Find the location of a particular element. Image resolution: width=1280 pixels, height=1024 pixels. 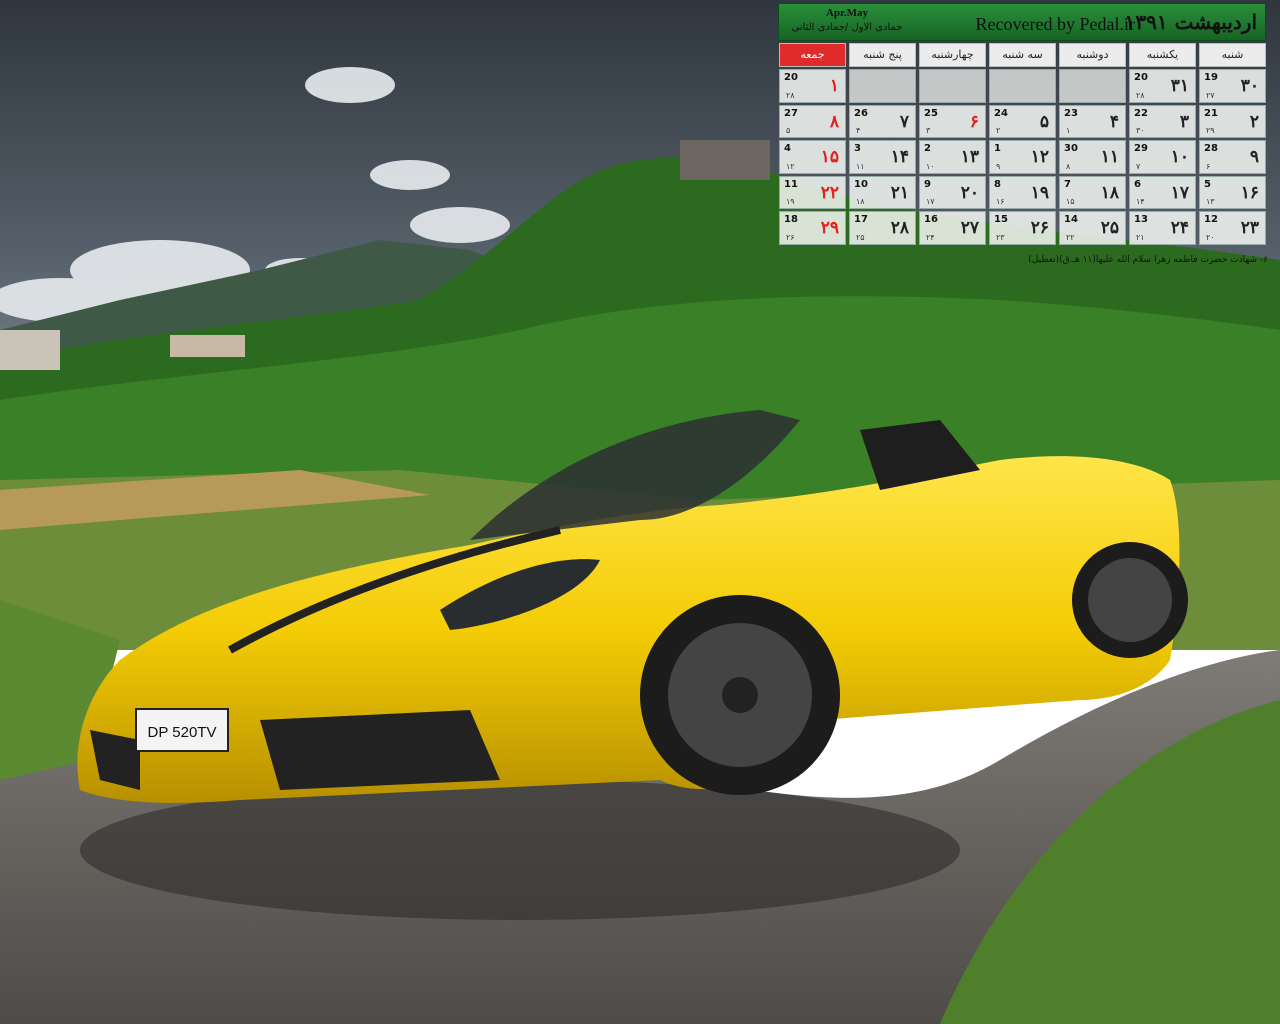

hijri-day-number: ۱۸ is located at coordinates (860, 201).